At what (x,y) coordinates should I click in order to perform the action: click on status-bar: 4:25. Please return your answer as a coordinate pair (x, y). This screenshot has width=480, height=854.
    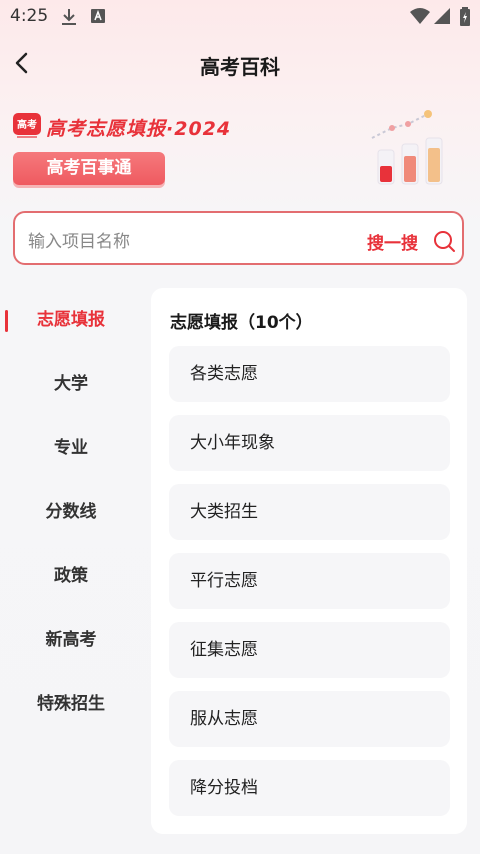
    Looking at the image, I should click on (240, 17).